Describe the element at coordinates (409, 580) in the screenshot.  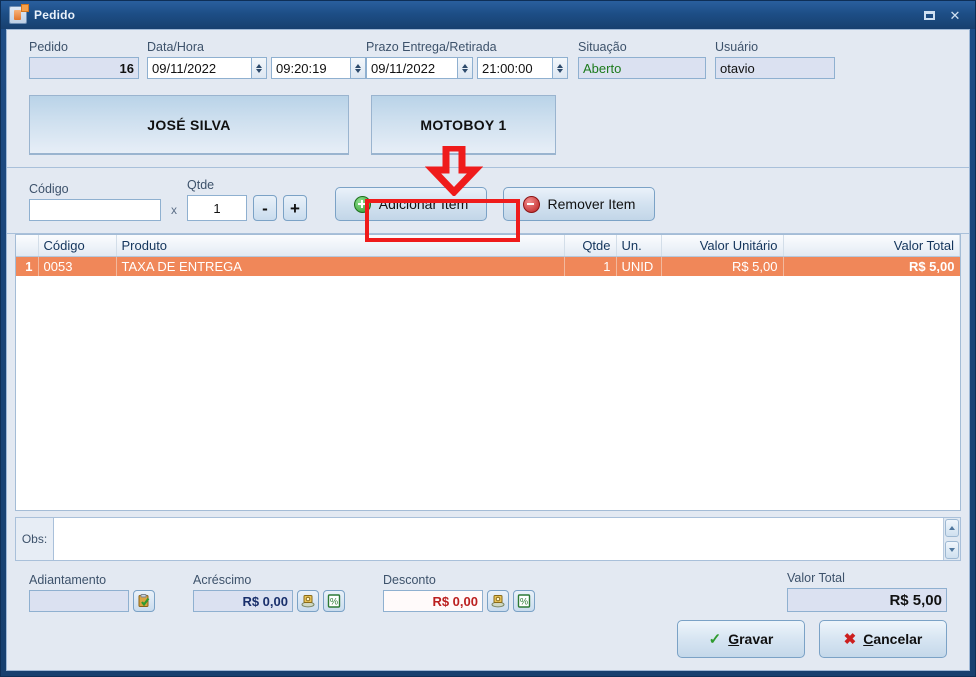
I see `label-desconto: Desconto` at that location.